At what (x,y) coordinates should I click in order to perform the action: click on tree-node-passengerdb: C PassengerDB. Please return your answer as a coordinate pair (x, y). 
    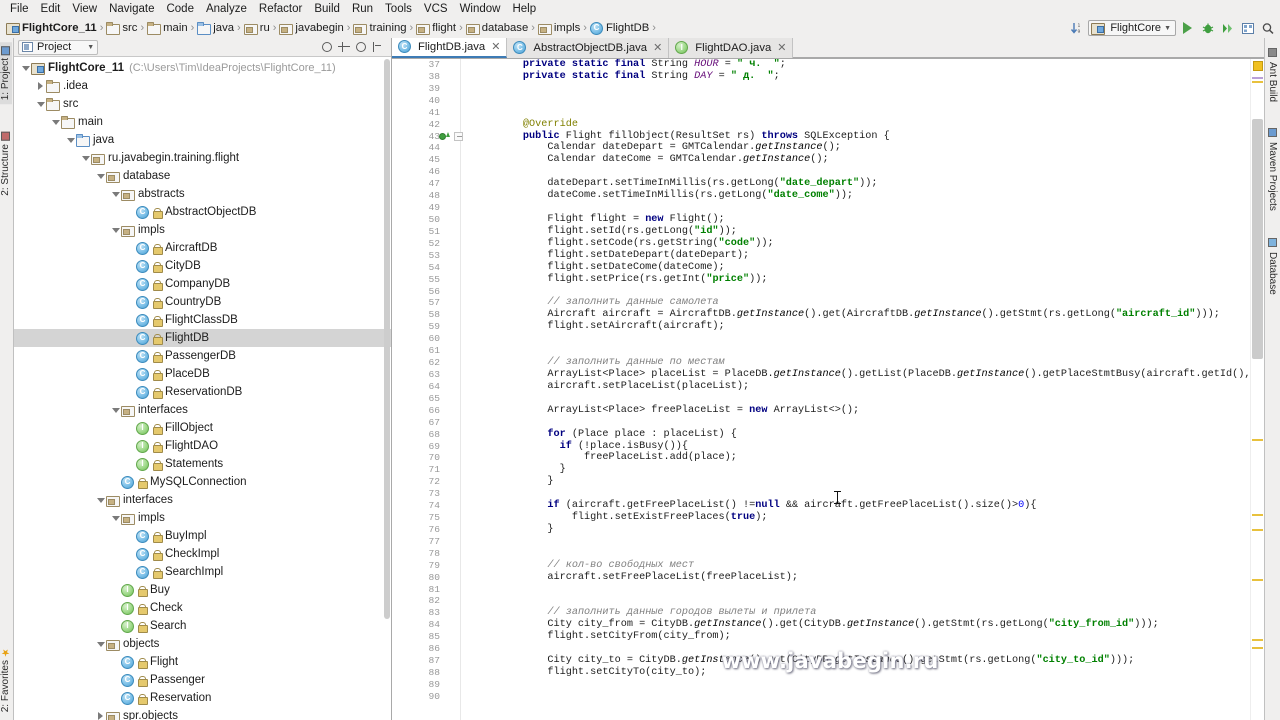
    Looking at the image, I should click on (202, 356).